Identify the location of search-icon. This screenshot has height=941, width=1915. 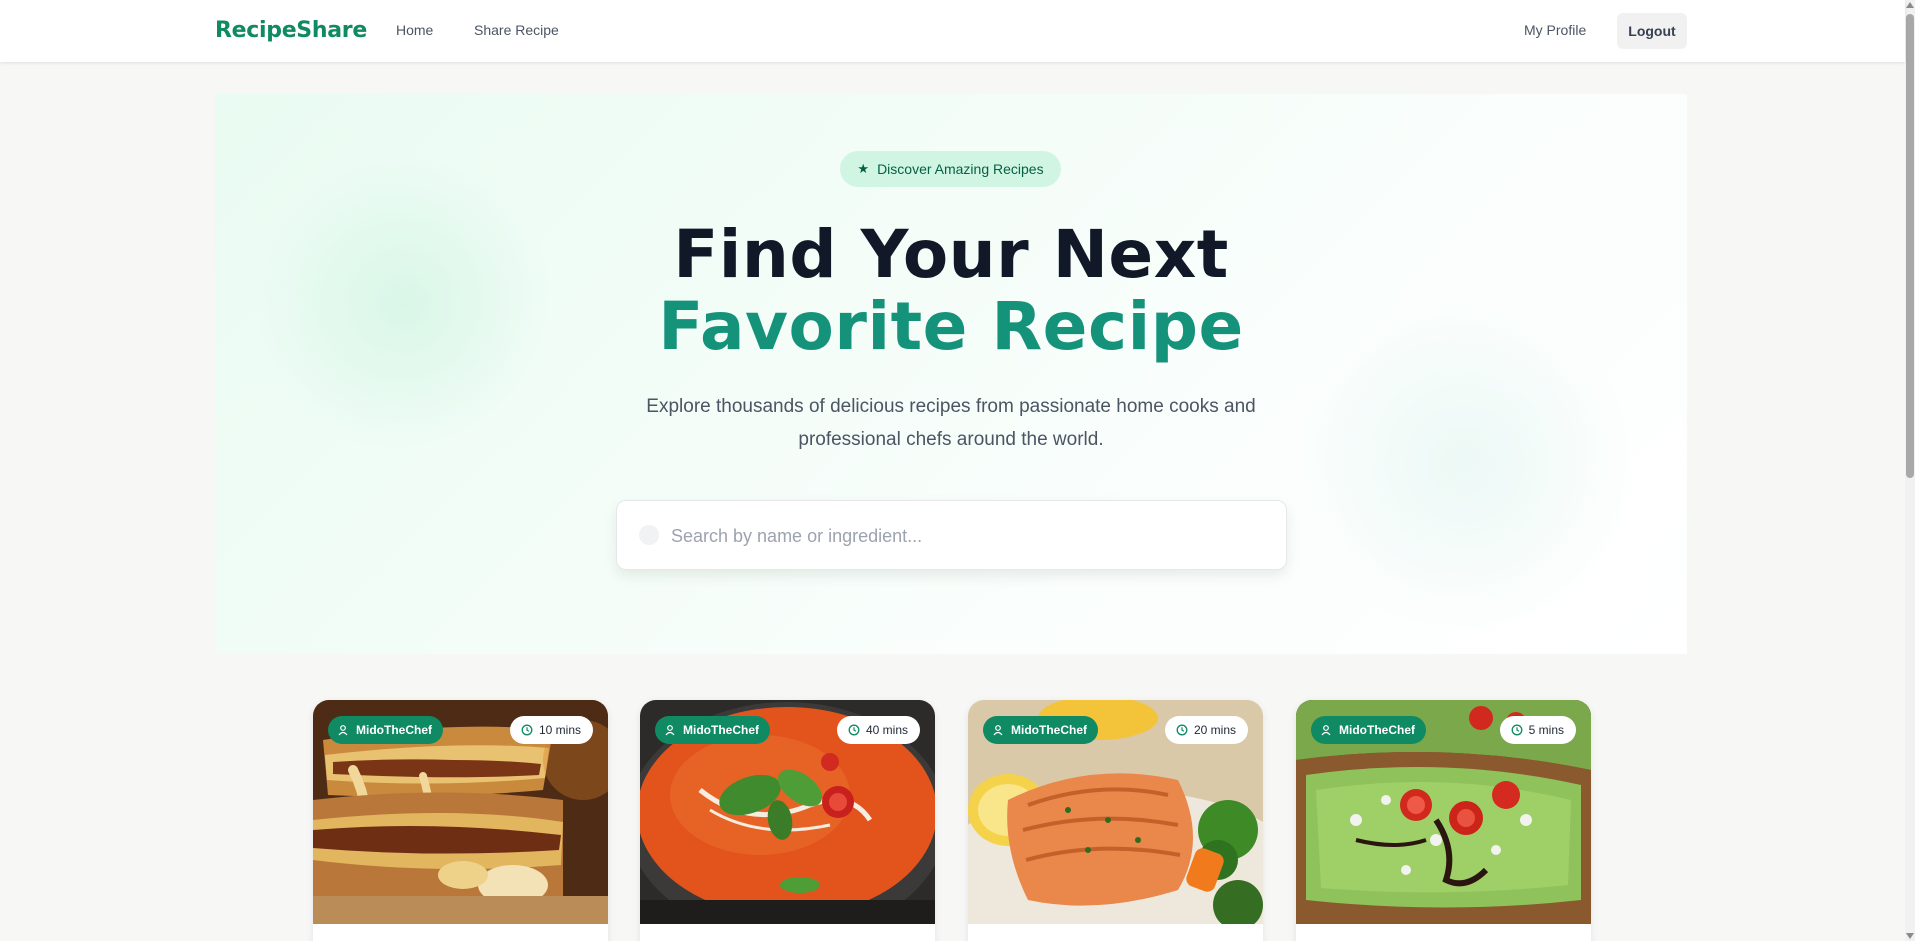
(649, 535).